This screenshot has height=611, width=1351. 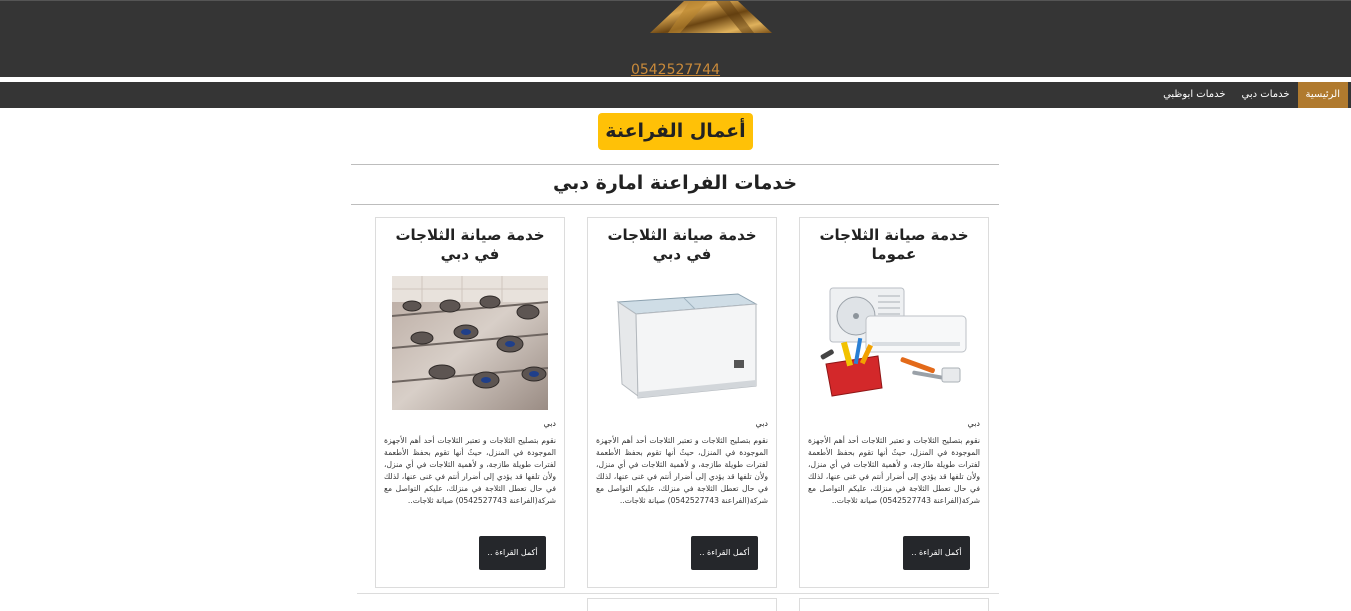 I want to click on chest-freezer-image, so click(x=682, y=343).